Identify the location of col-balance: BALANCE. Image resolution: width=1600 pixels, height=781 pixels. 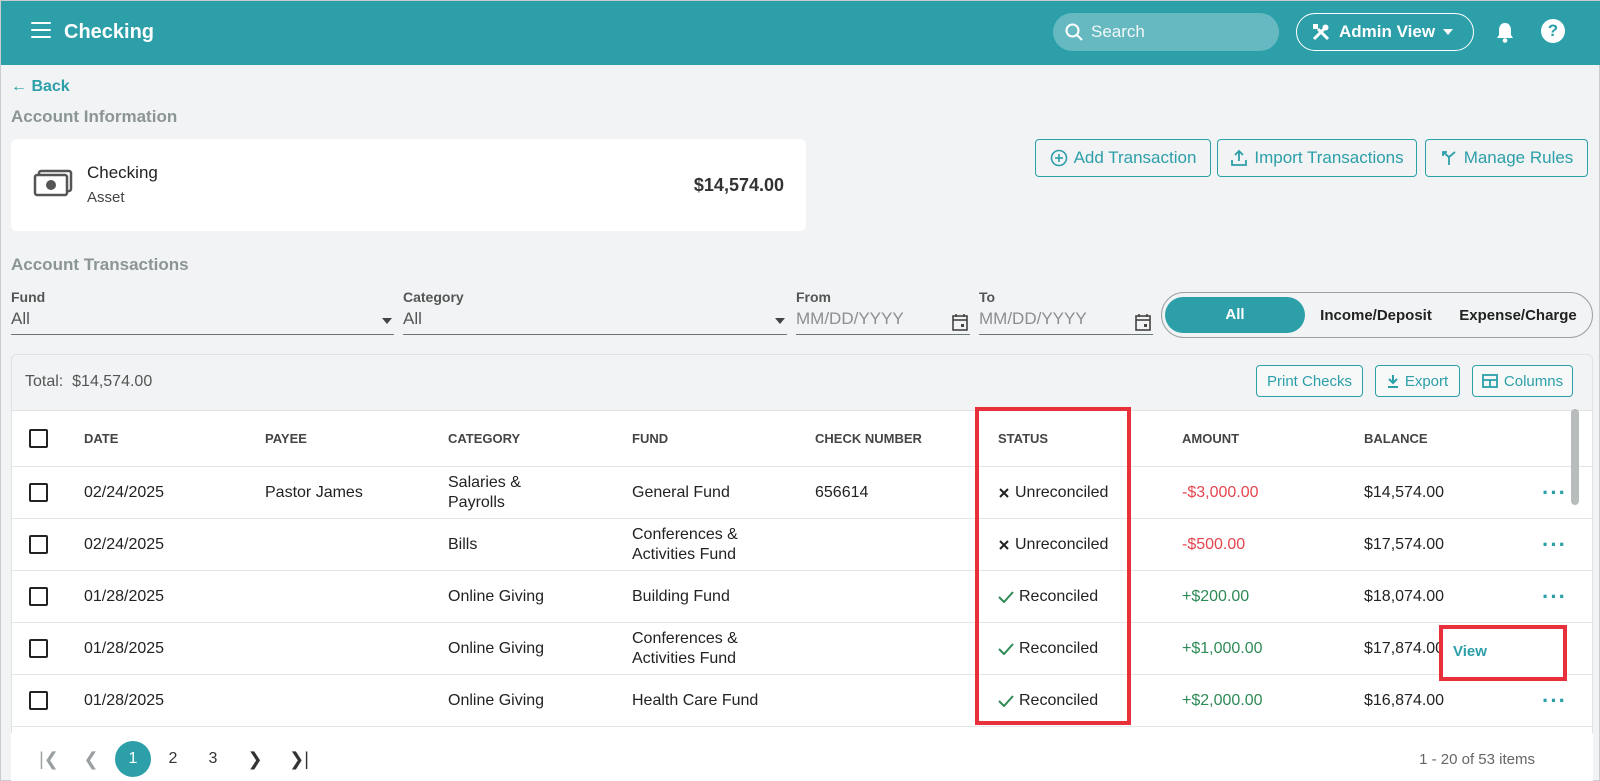
(1396, 438).